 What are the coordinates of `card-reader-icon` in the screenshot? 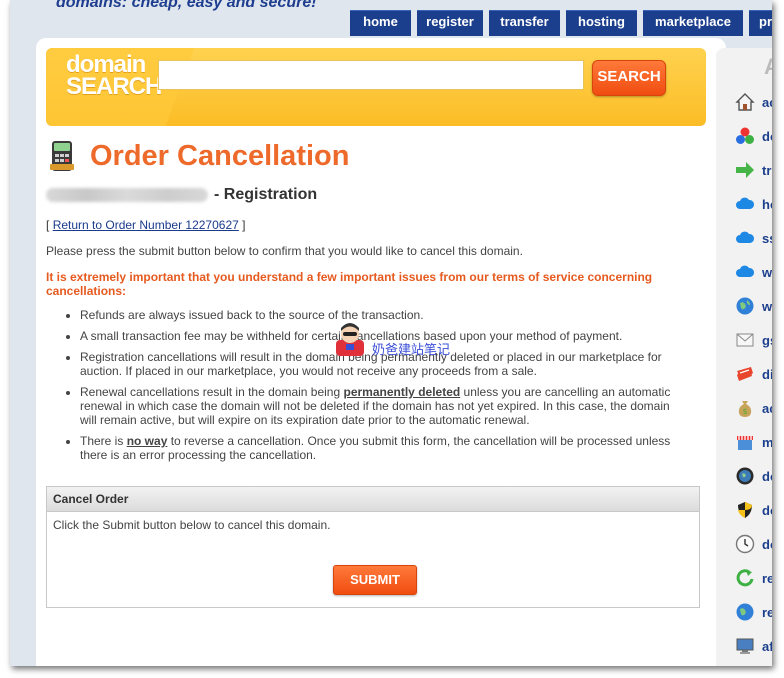 It's located at (62, 156).